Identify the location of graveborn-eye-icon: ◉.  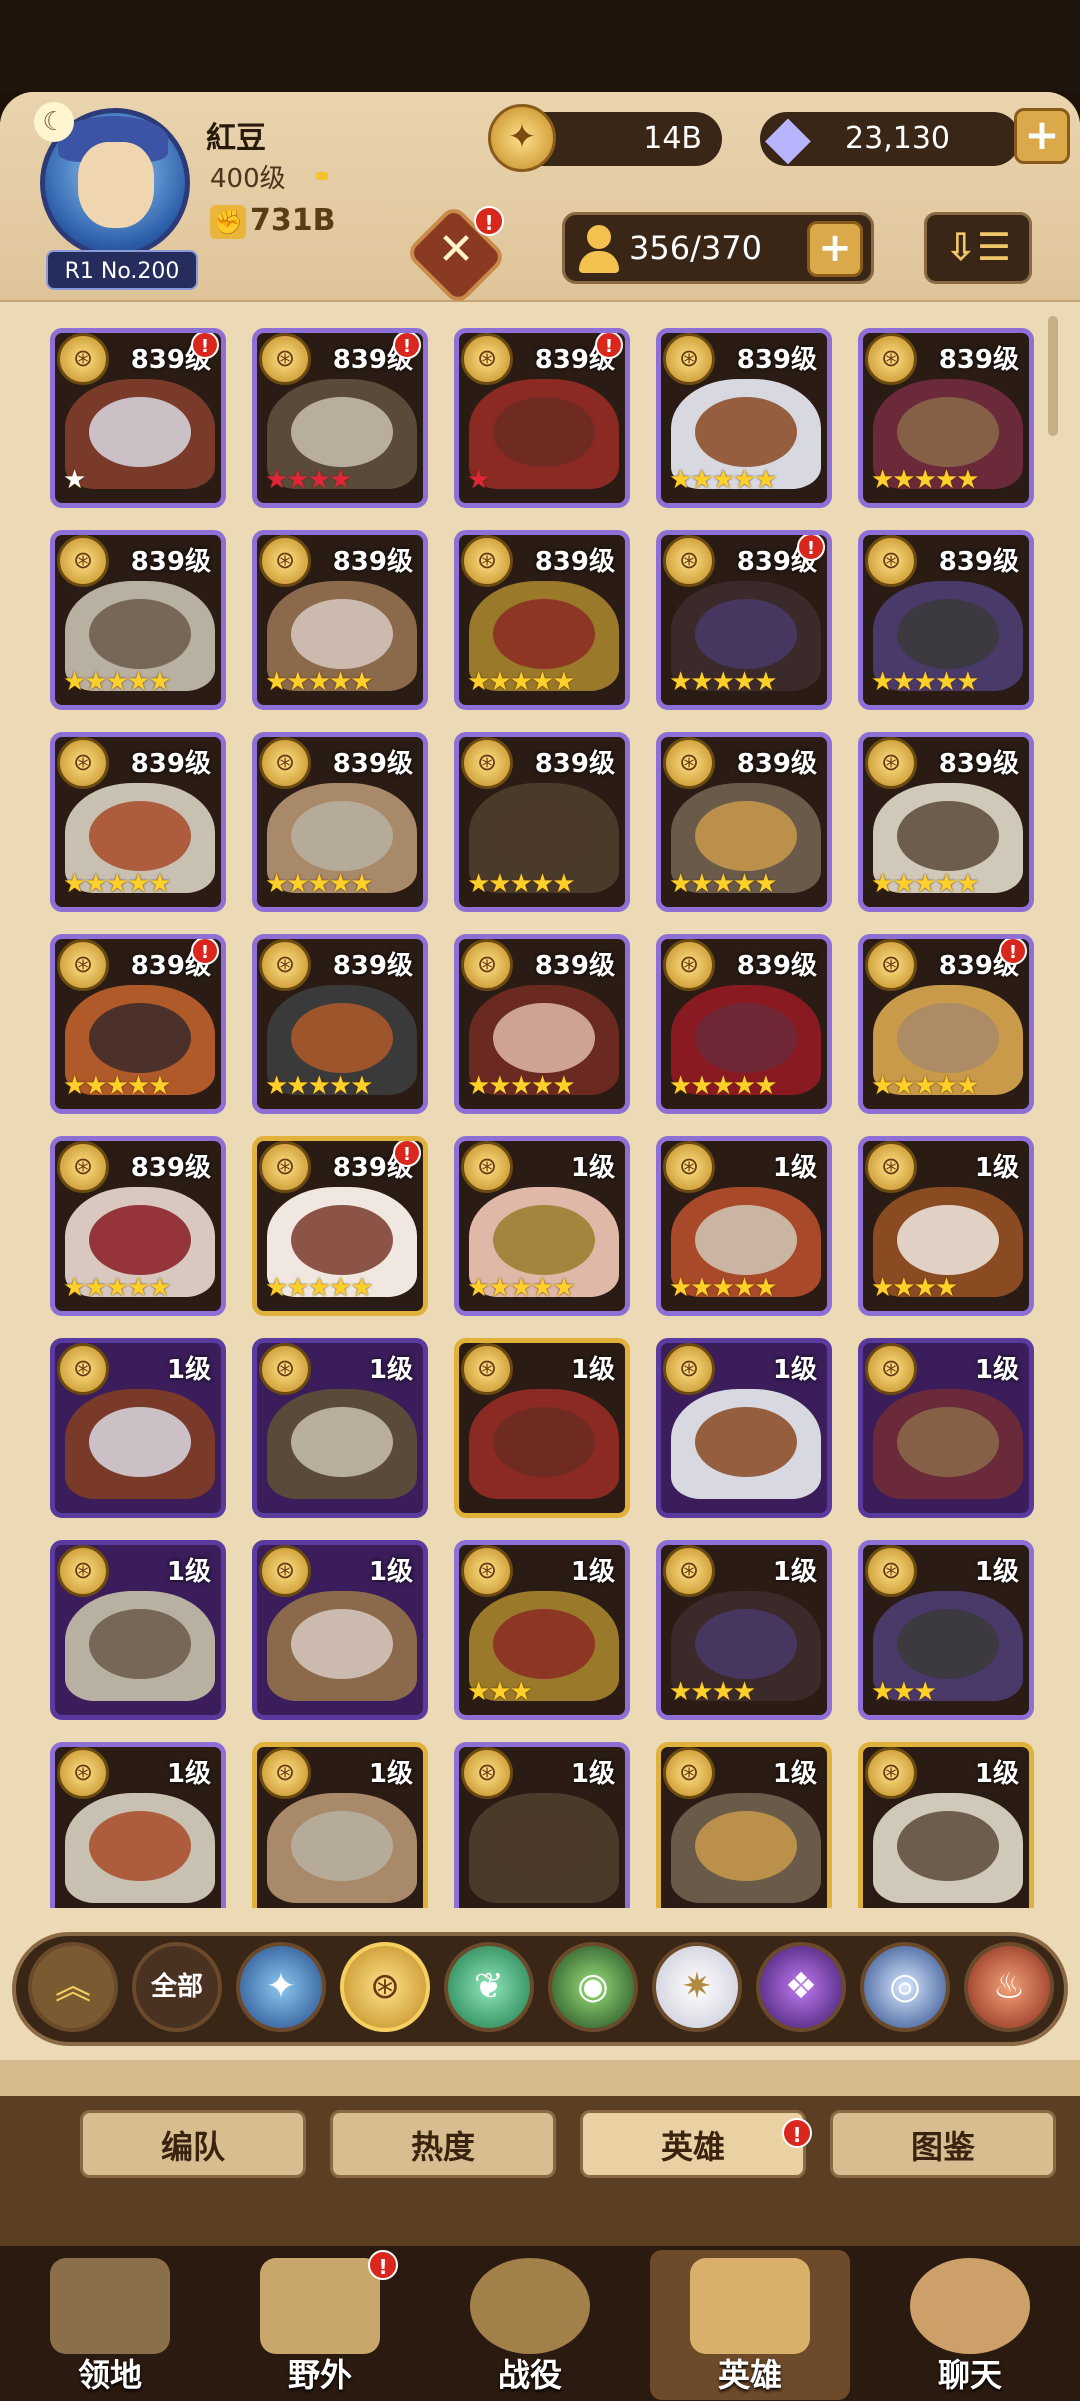
(593, 1987).